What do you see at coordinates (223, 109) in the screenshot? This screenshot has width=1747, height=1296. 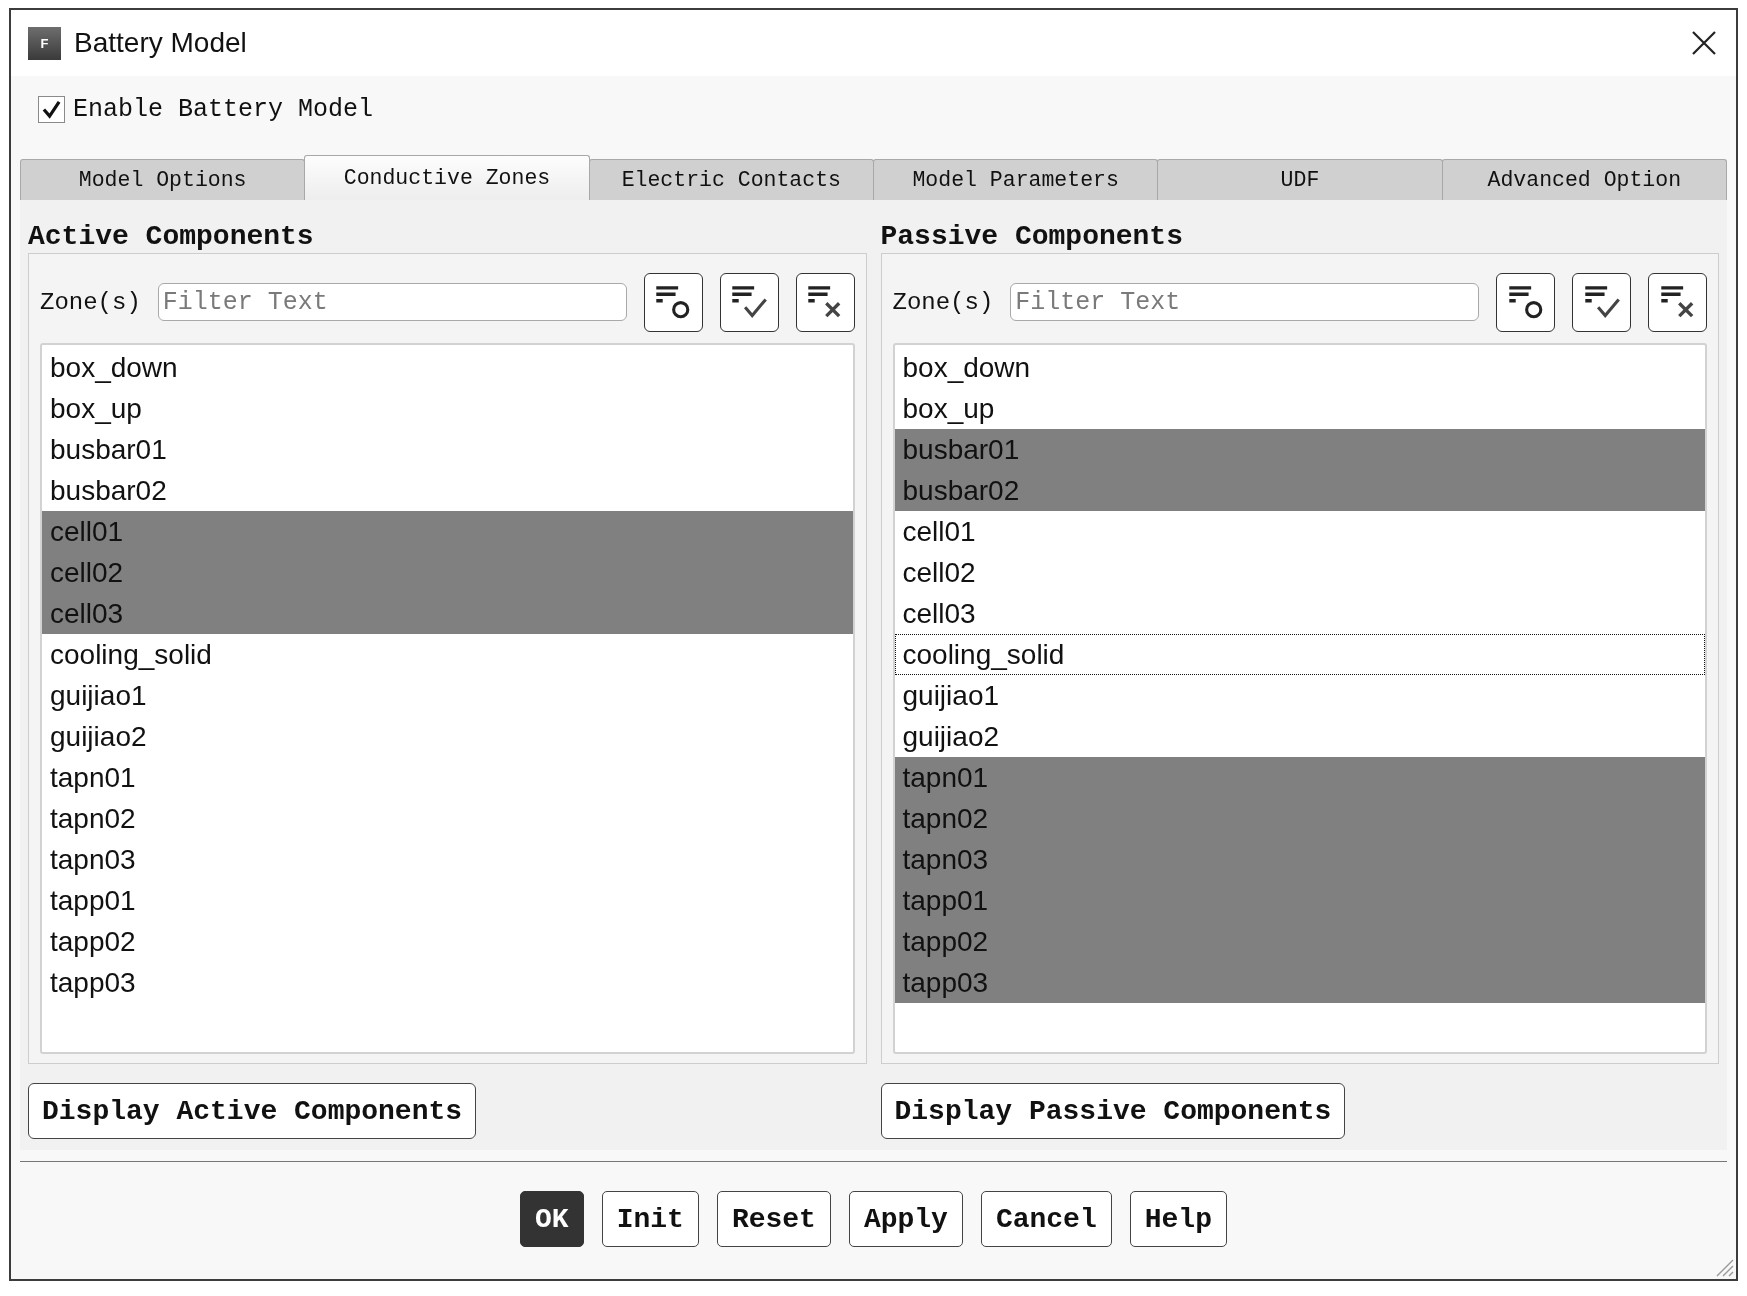 I see `checkbox-label: Enable Battery Model` at bounding box center [223, 109].